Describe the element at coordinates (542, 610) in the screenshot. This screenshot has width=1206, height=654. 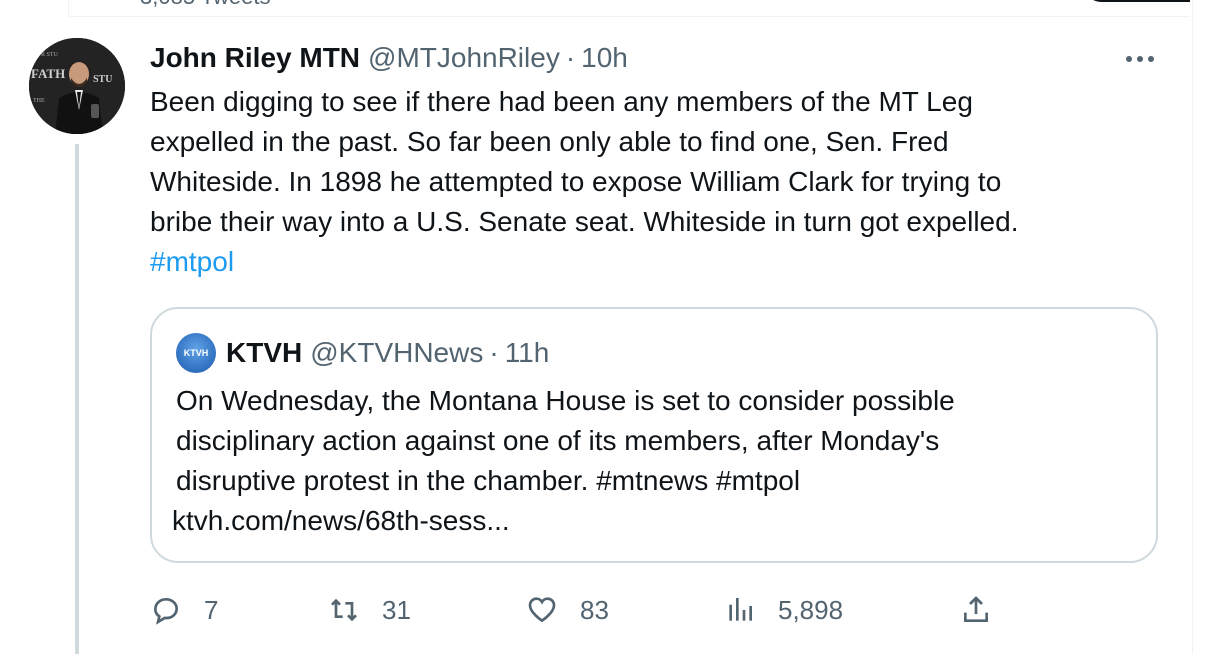
I see `heart-icon` at that location.